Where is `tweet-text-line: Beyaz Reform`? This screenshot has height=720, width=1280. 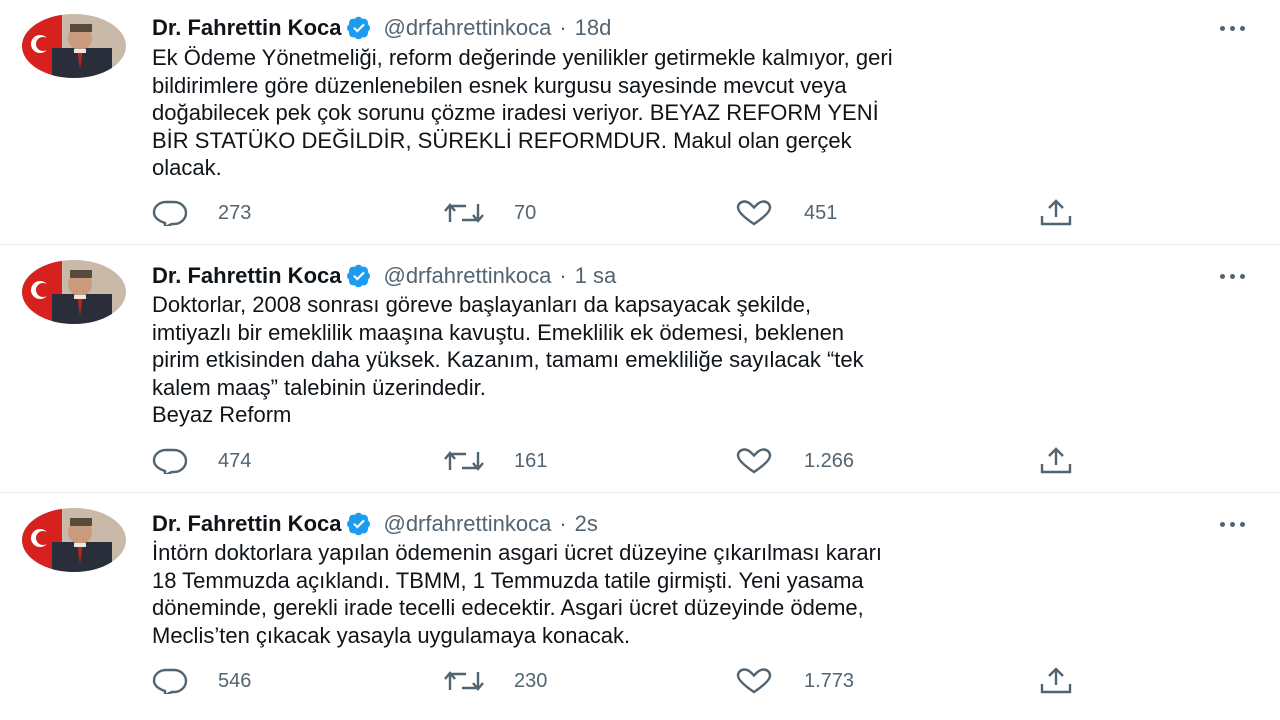
tweet-text-line: Beyaz Reform is located at coordinates (222, 414).